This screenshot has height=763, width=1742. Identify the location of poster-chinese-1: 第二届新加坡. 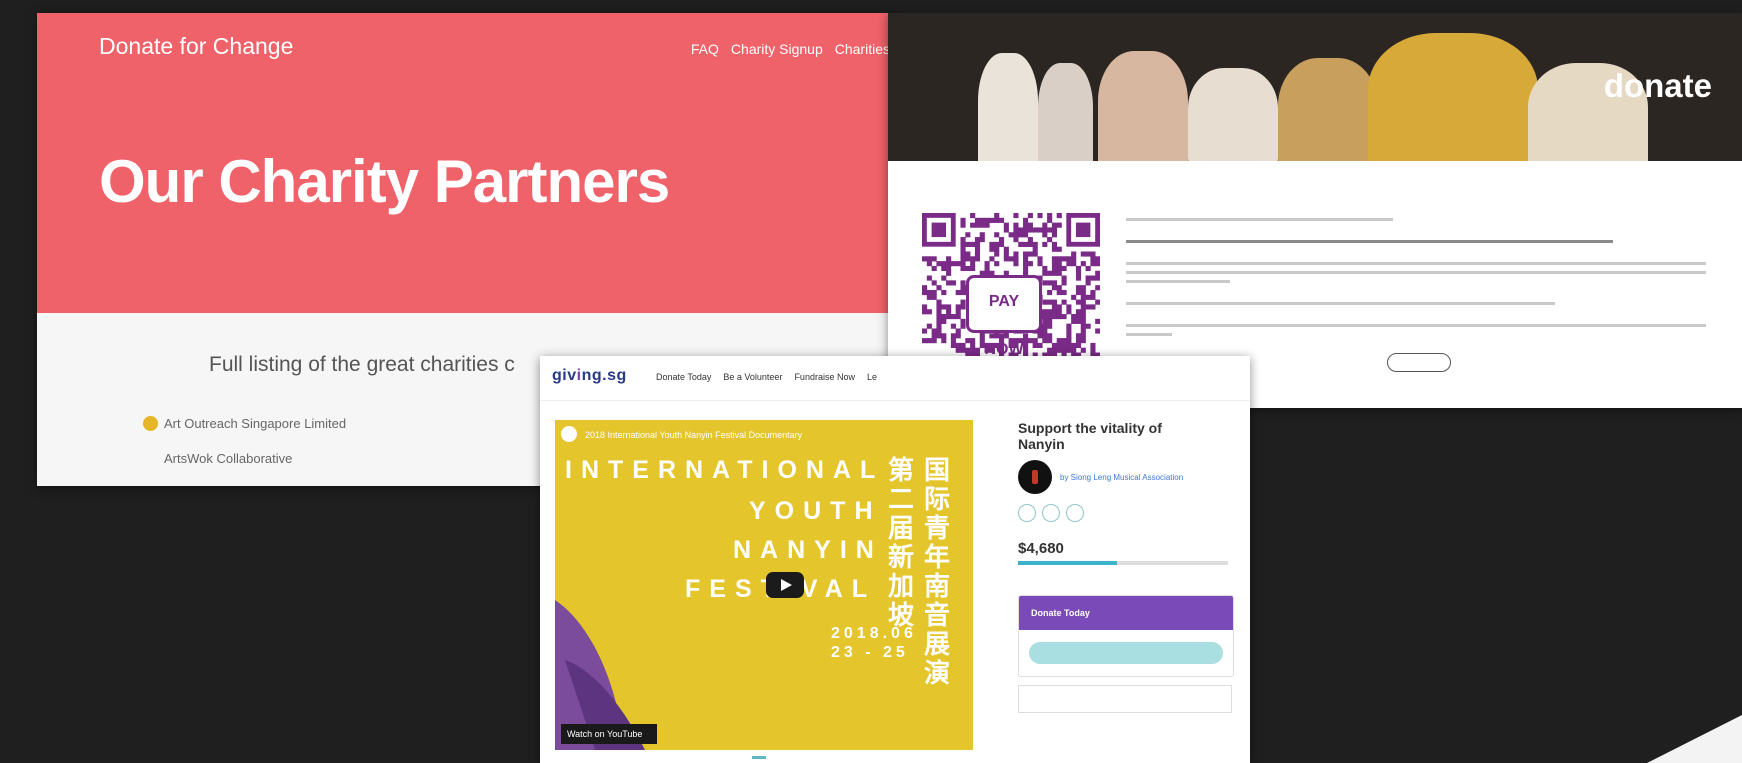
(900, 542).